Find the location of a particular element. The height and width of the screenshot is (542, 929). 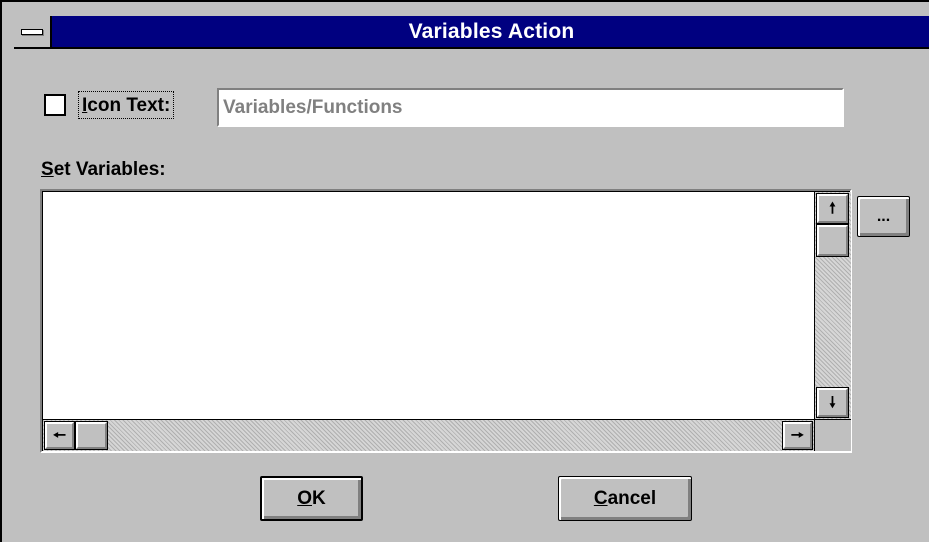

window-title: Variables Action is located at coordinates (491, 31).